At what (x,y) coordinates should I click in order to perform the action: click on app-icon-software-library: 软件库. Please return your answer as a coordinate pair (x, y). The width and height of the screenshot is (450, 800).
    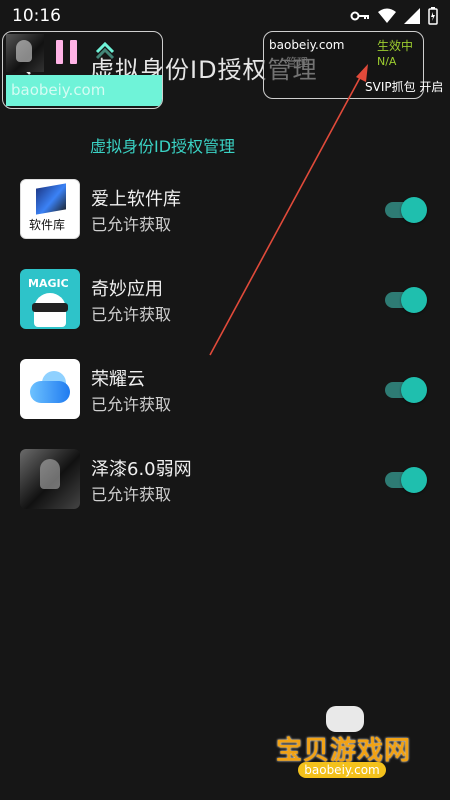
    Looking at the image, I should click on (50, 209).